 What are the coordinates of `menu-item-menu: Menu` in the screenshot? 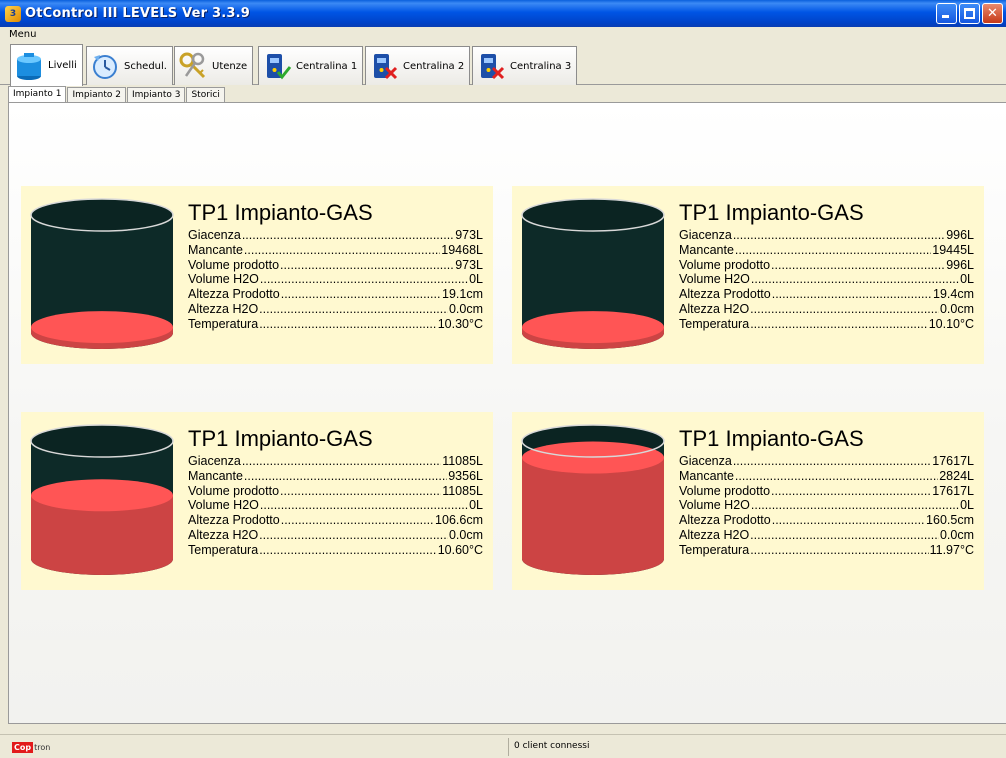 It's located at (22, 34).